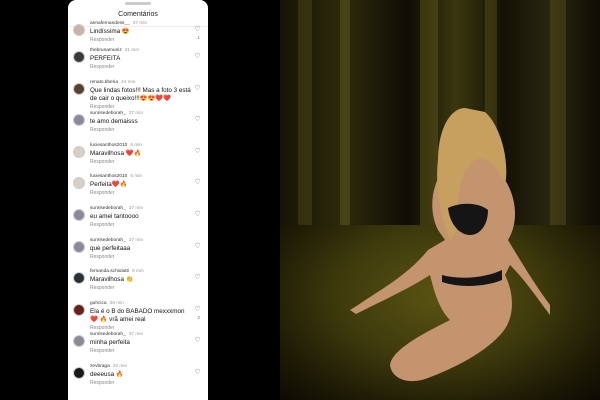  Describe the element at coordinates (105, 58) in the screenshot. I see `comment-text: PERFEITA` at that location.